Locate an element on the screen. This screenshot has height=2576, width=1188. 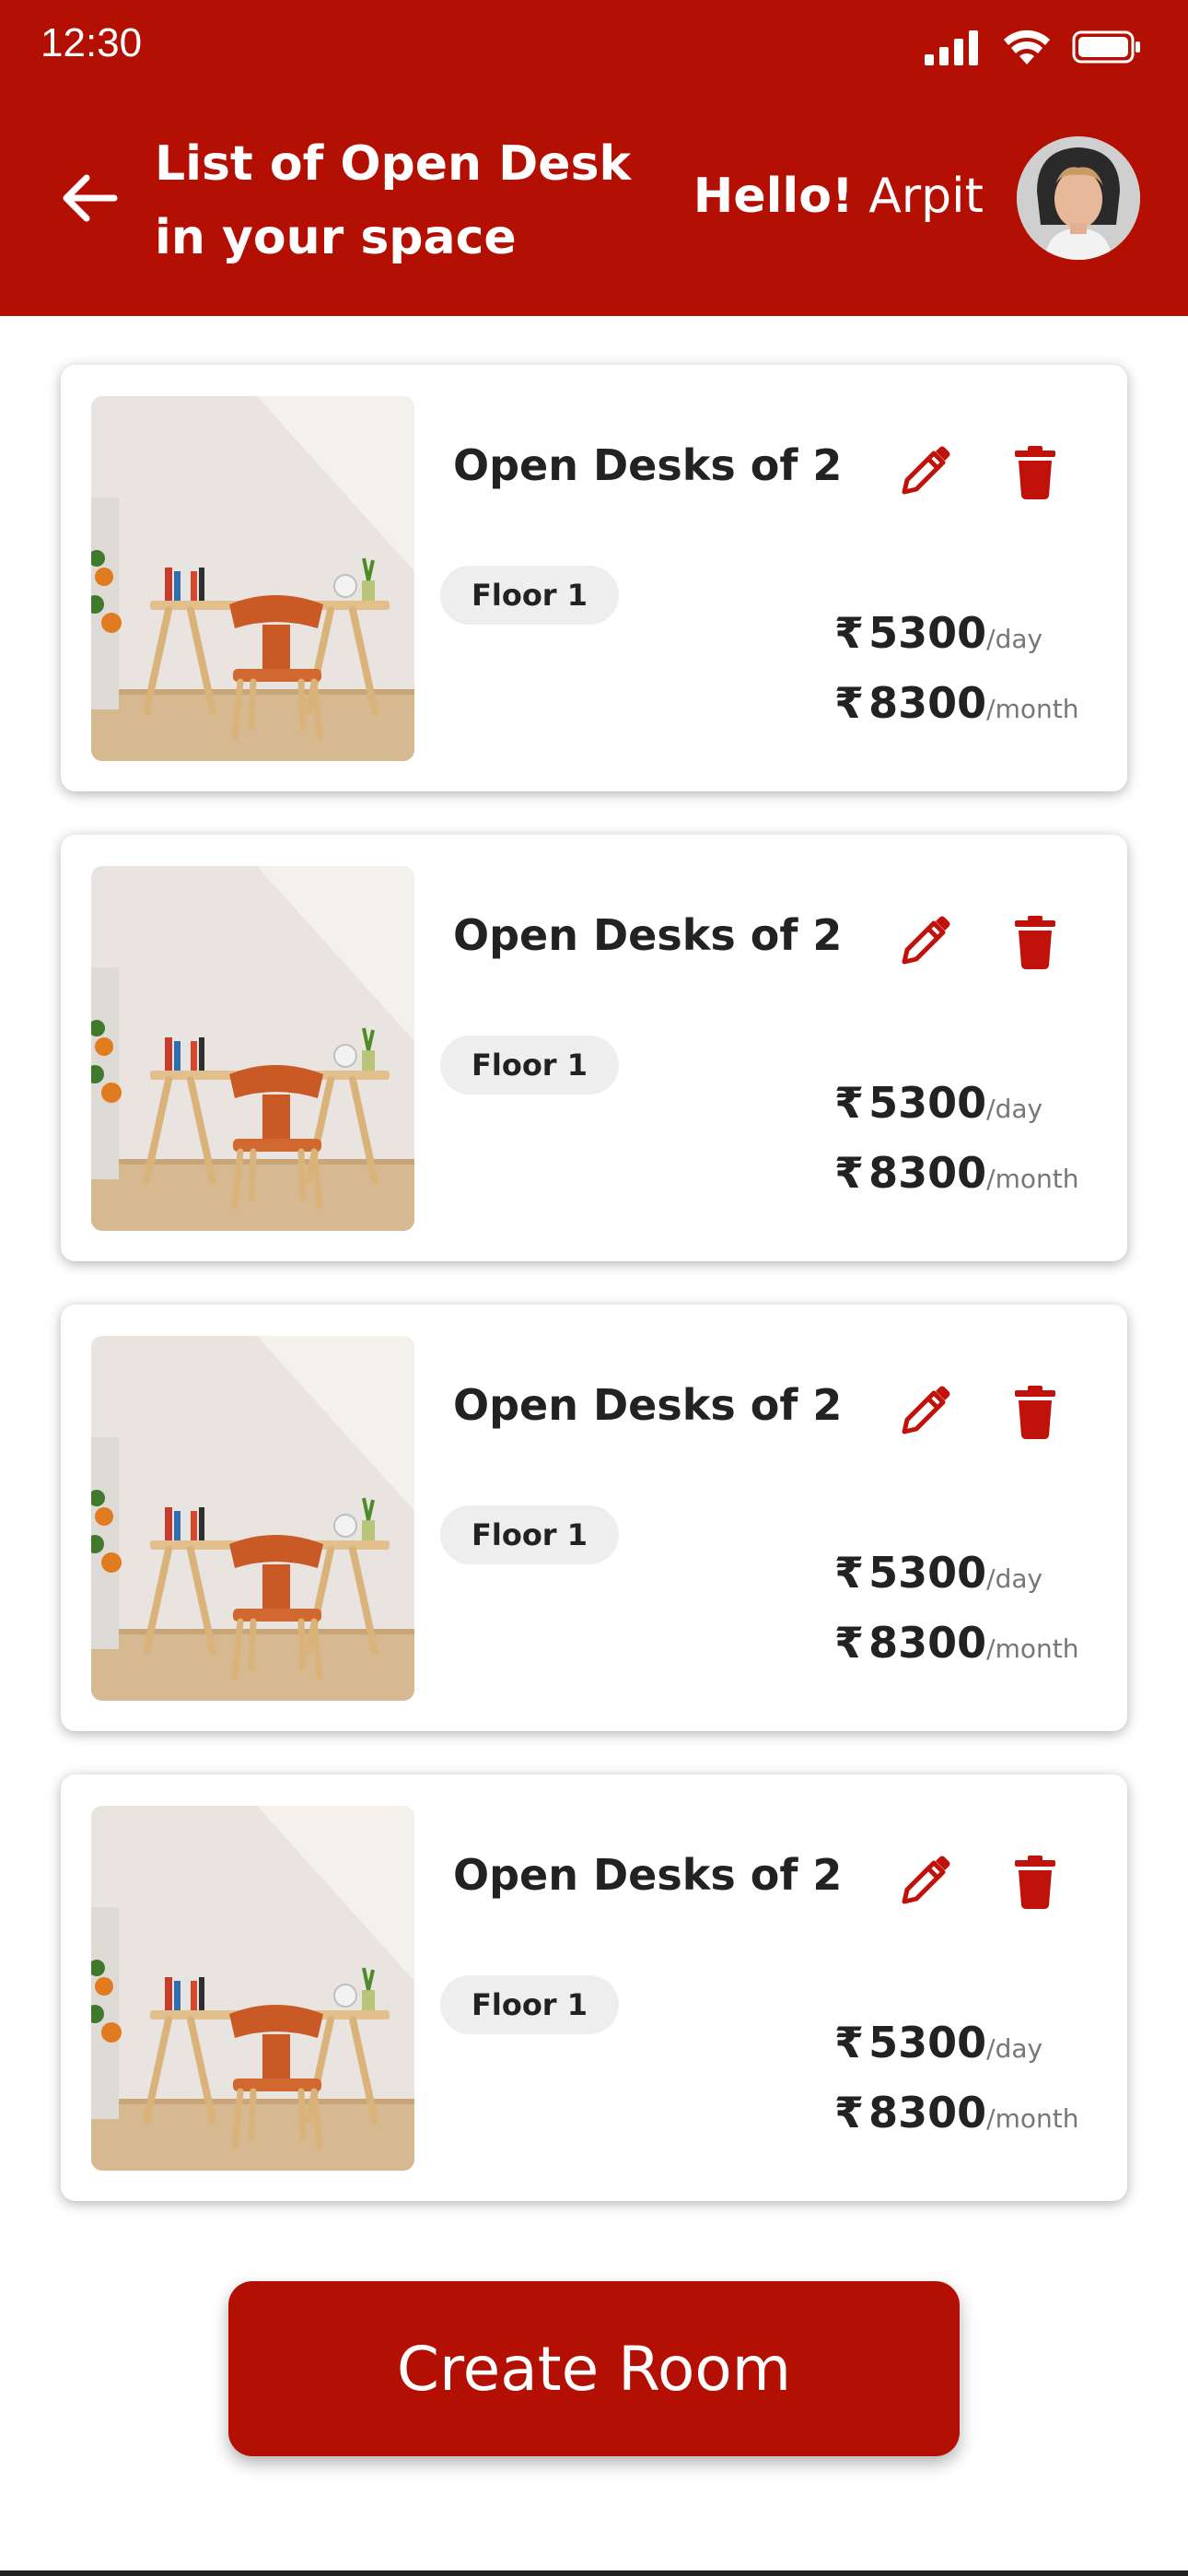
user-avatar is located at coordinates (1078, 198).